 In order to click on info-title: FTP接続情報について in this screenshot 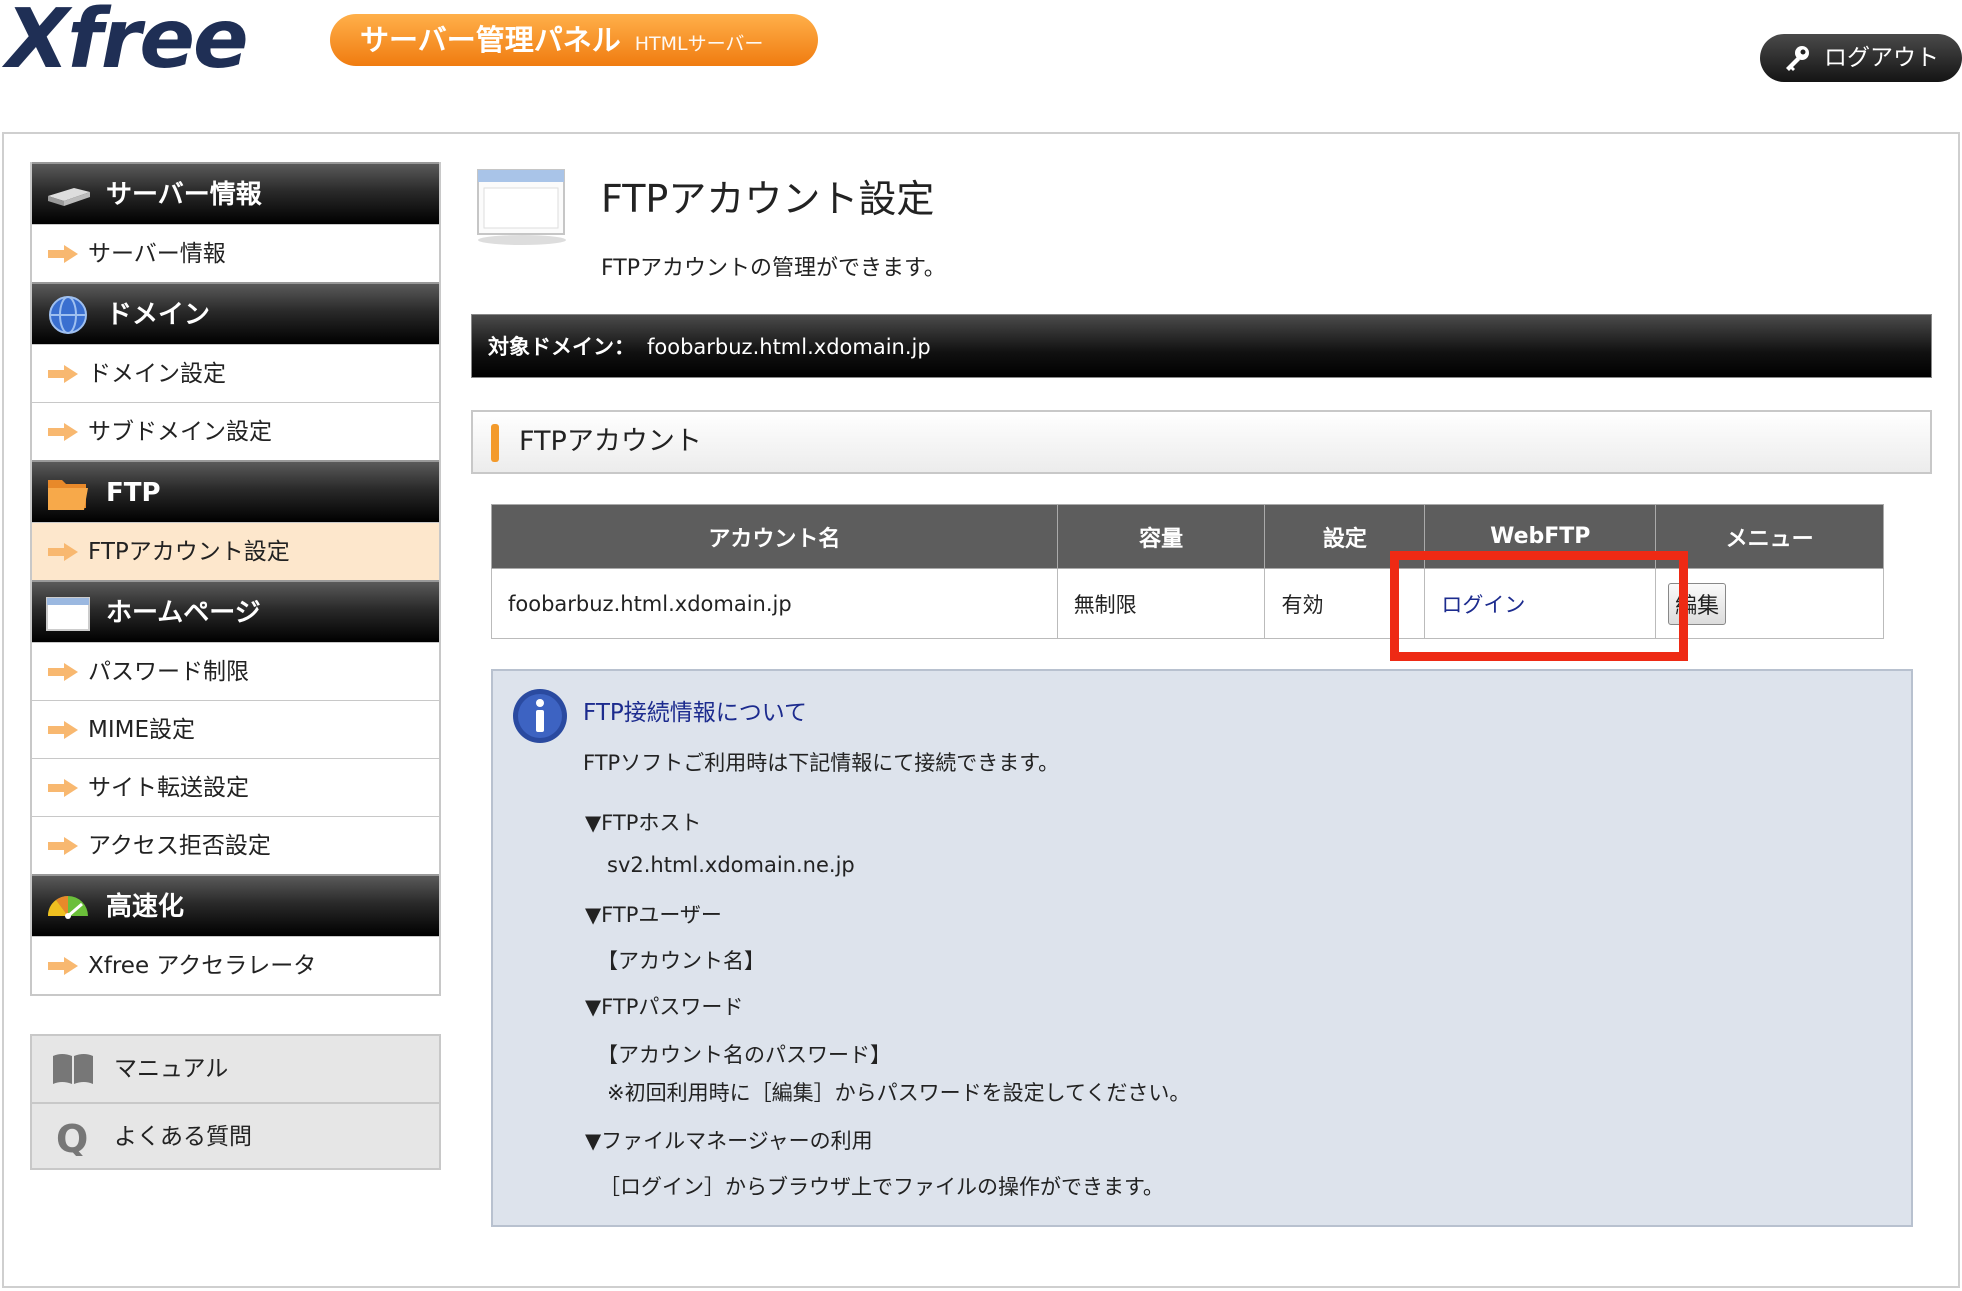, I will do `click(695, 713)`.